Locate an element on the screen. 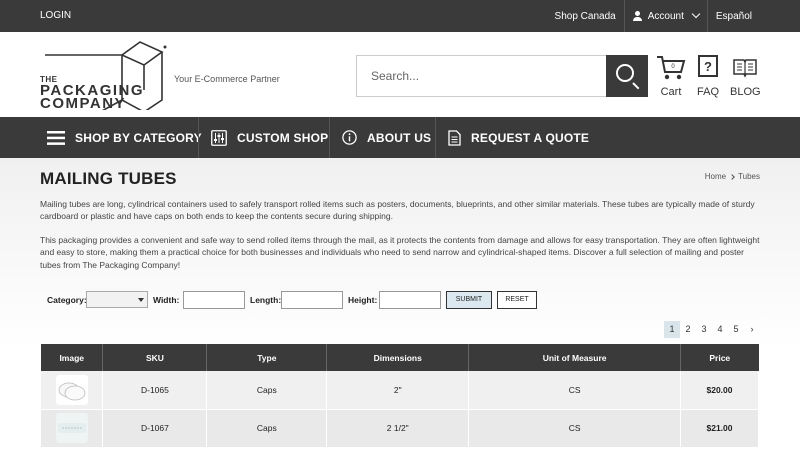 Image resolution: width=800 pixels, height=450 pixels. length-filter-label: Length: is located at coordinates (266, 300).